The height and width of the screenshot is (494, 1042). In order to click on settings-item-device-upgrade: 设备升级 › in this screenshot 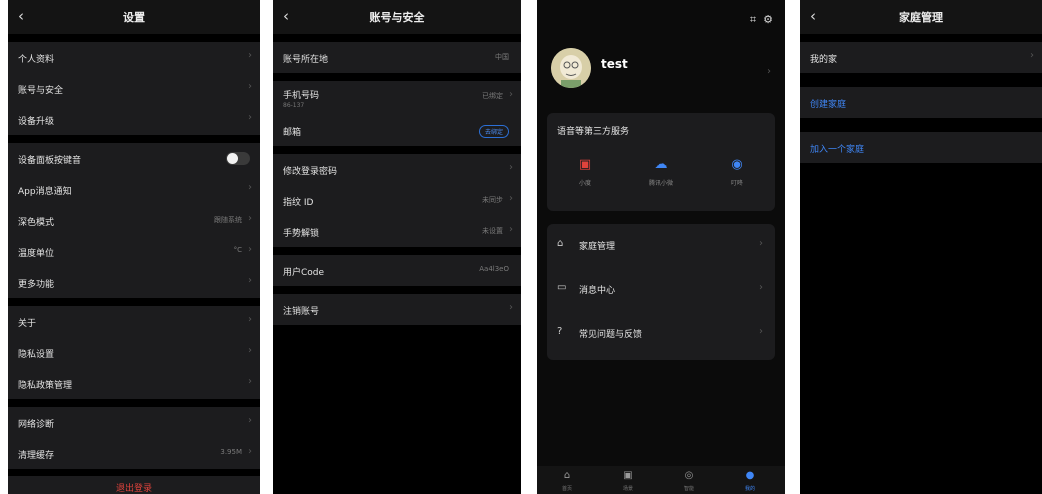, I will do `click(134, 119)`.